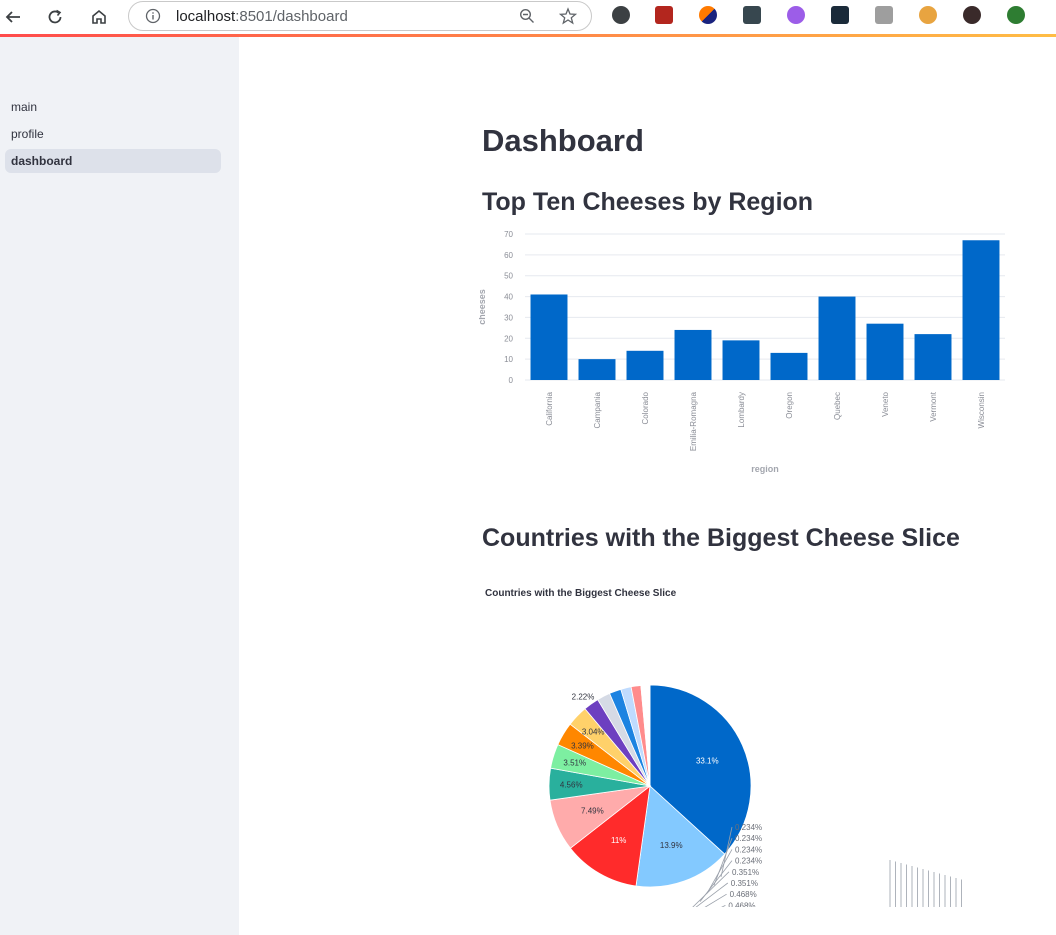 Image resolution: width=1056 pixels, height=935 pixels. Describe the element at coordinates (593, 731) in the screenshot. I see `pie-slice-label: 3.04%` at that location.